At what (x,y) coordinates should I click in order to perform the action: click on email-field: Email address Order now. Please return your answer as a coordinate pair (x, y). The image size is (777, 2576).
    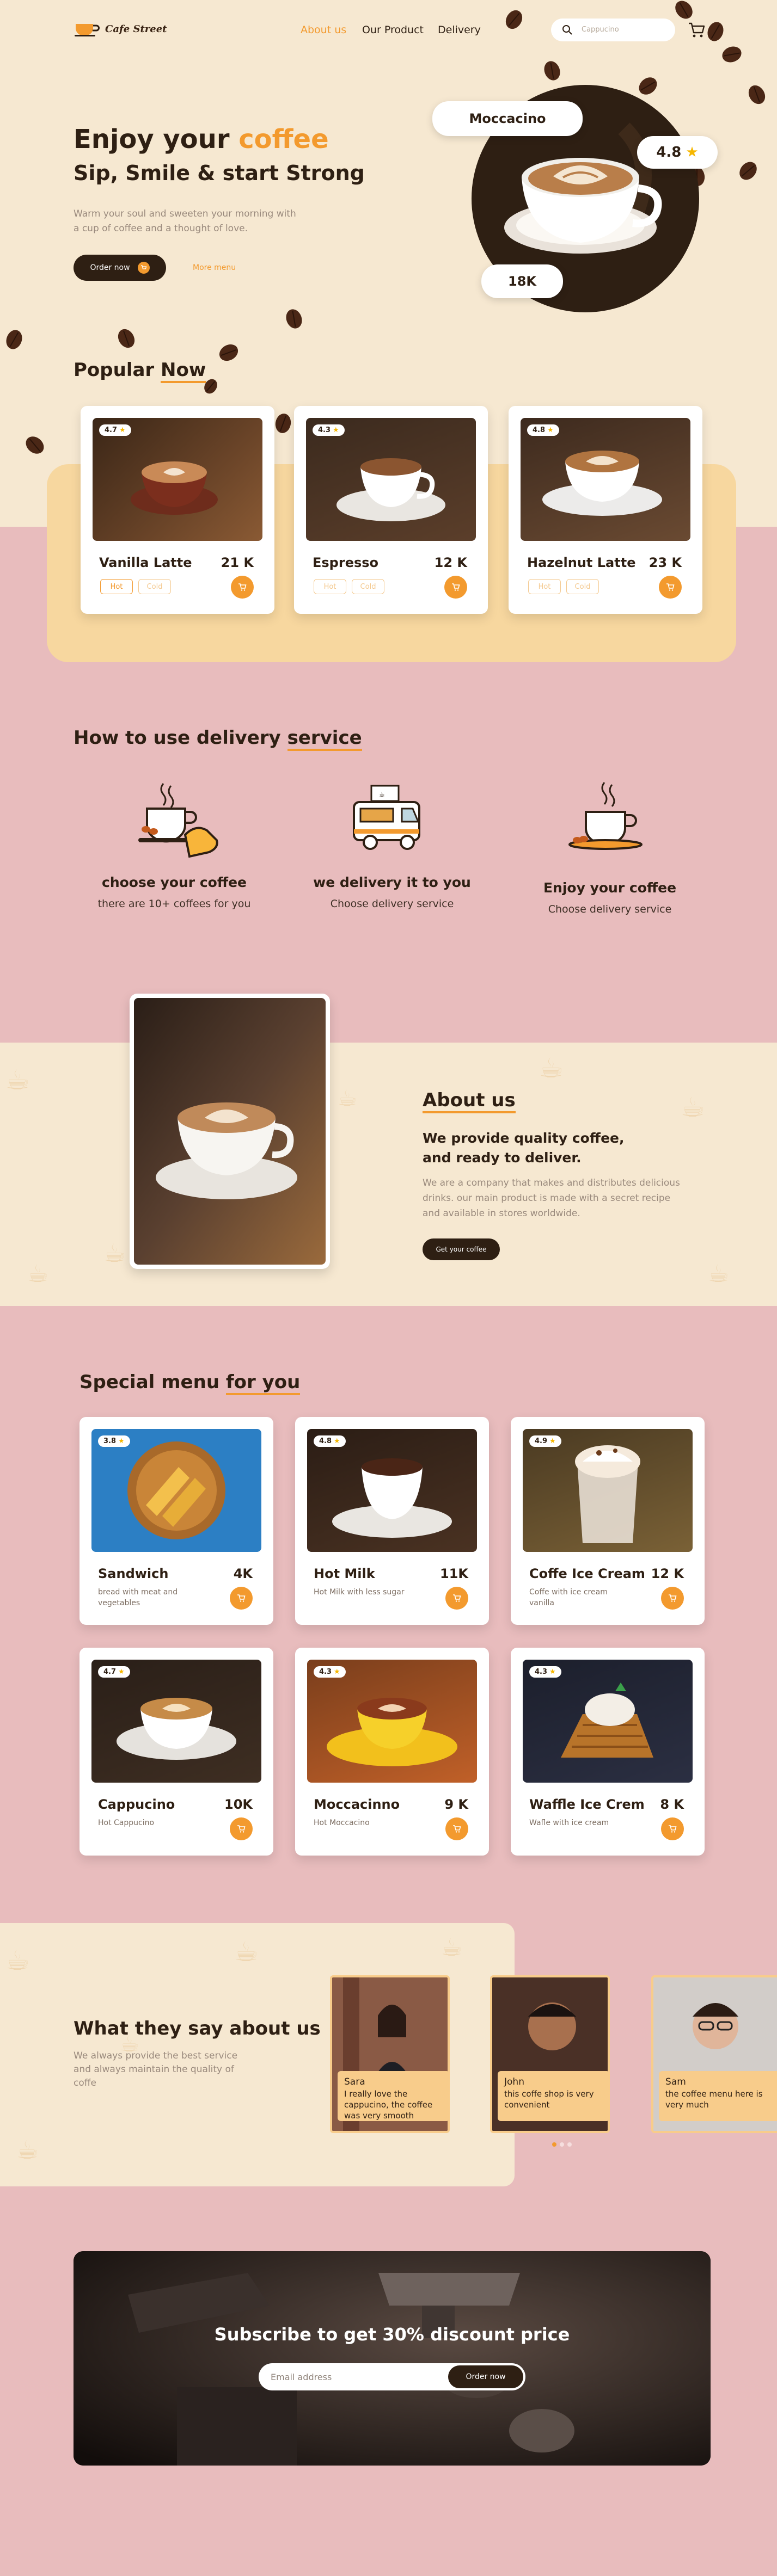
    Looking at the image, I should click on (392, 2376).